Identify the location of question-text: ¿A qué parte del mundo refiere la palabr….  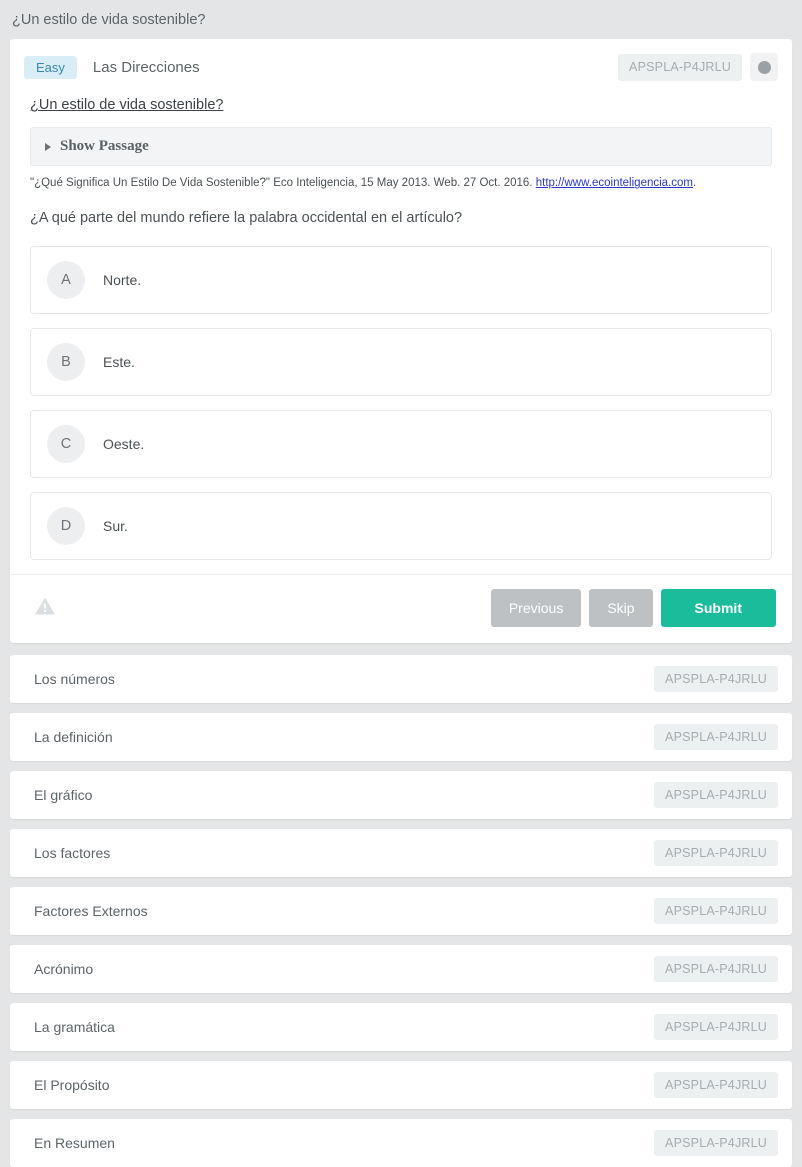
(246, 218).